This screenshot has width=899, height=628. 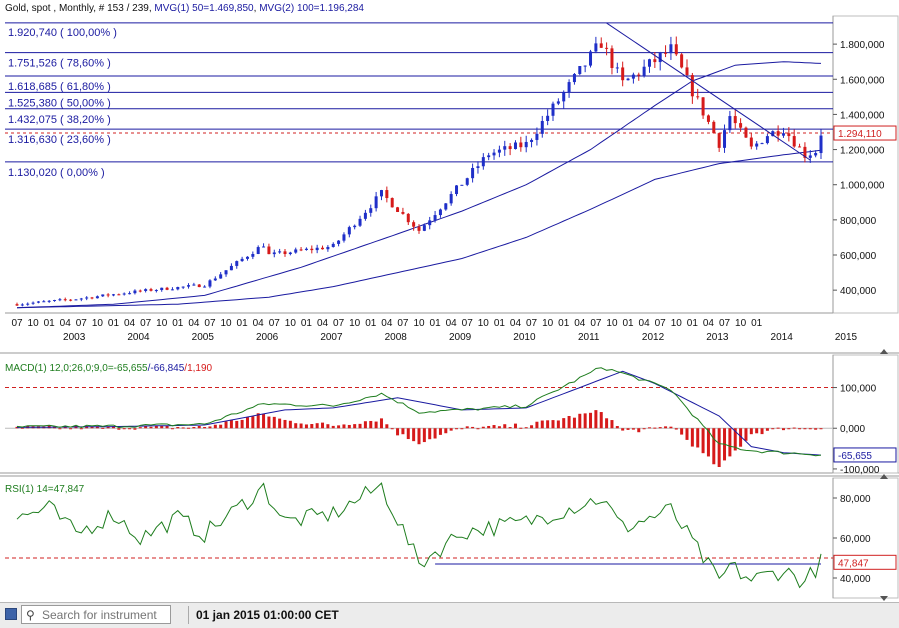 I want to click on x-year-label: 2009, so click(x=460, y=337).